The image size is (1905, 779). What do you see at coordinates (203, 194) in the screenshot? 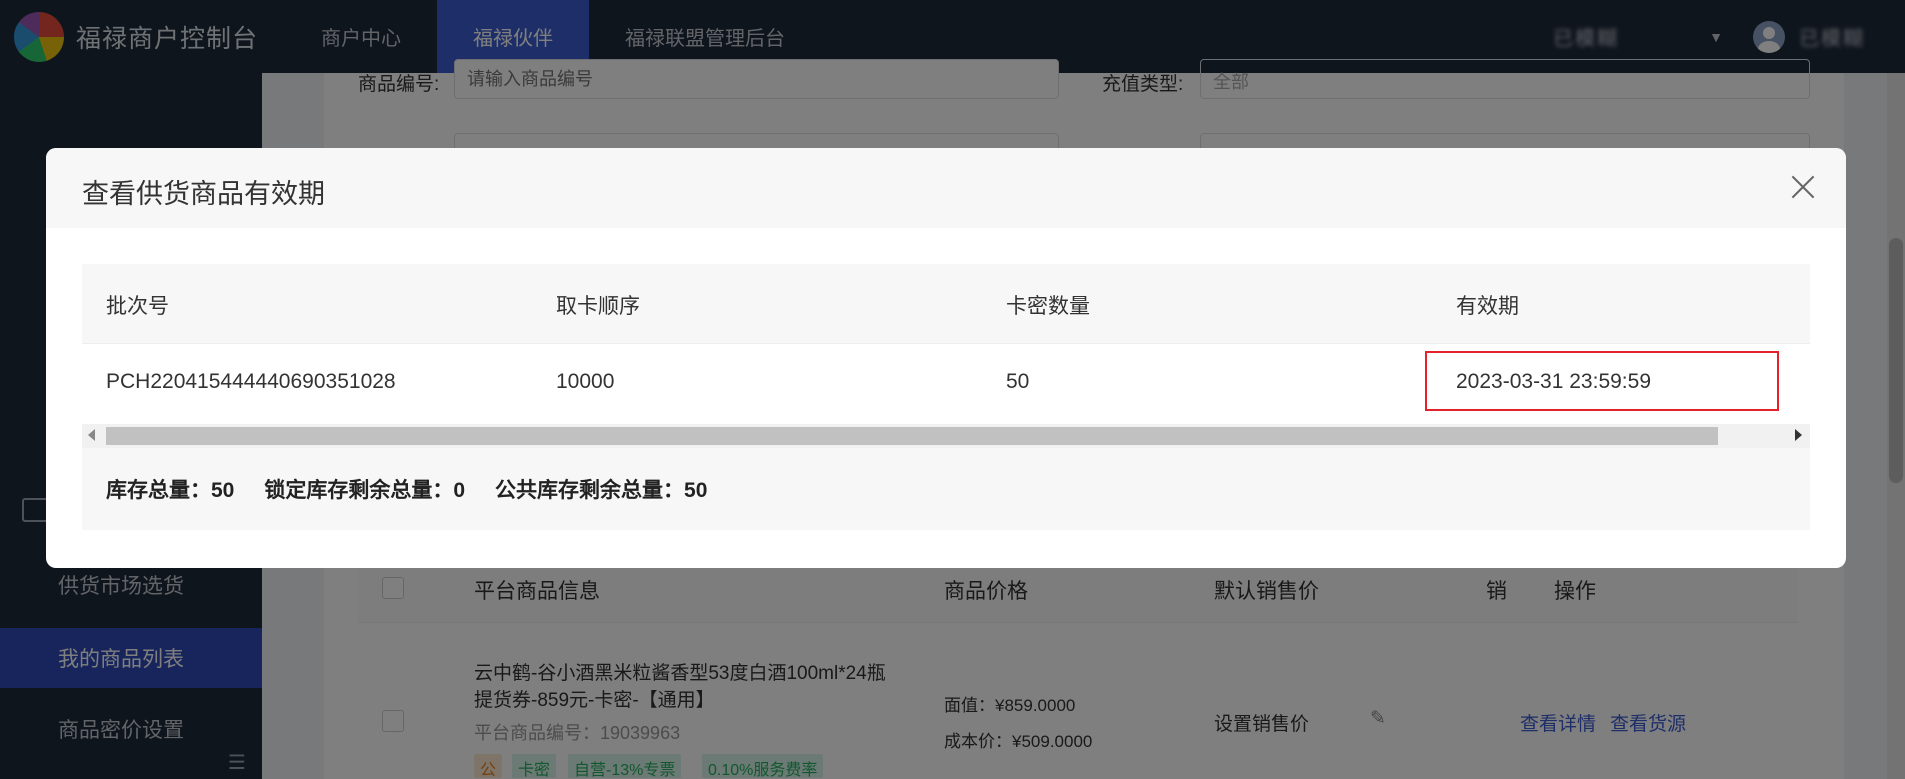
I see `modal-title: 查看供货商品有效期` at bounding box center [203, 194].